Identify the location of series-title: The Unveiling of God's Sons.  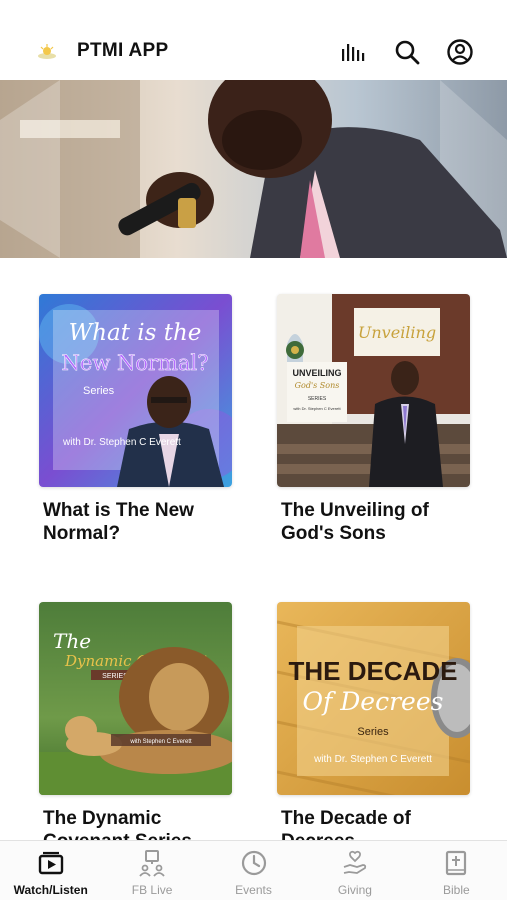
(355, 522).